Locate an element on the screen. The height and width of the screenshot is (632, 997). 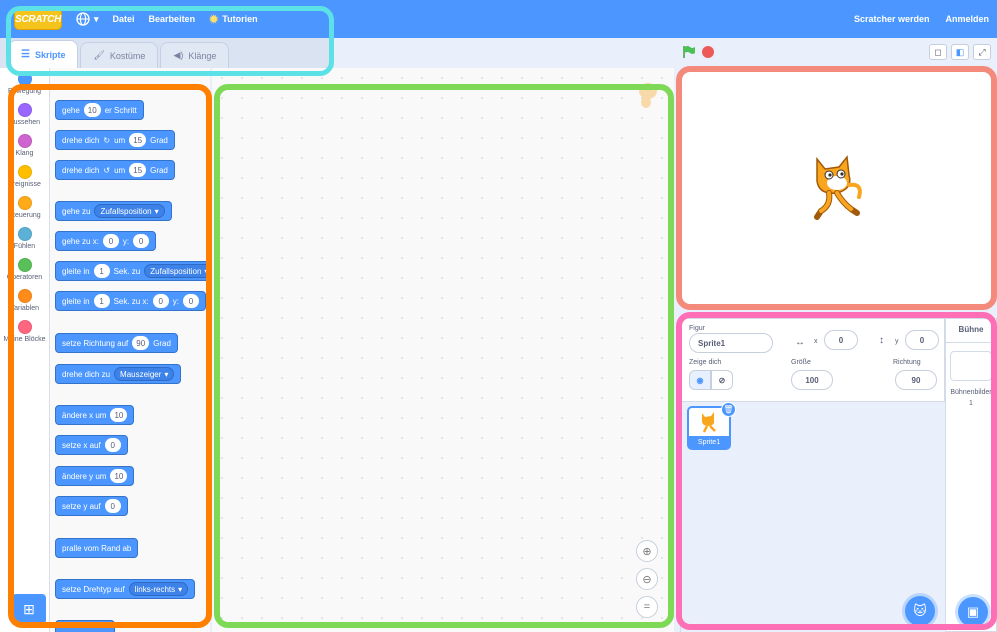
block-goto: gehe zu Zufallsposition ▾ is located at coordinates (113, 211).